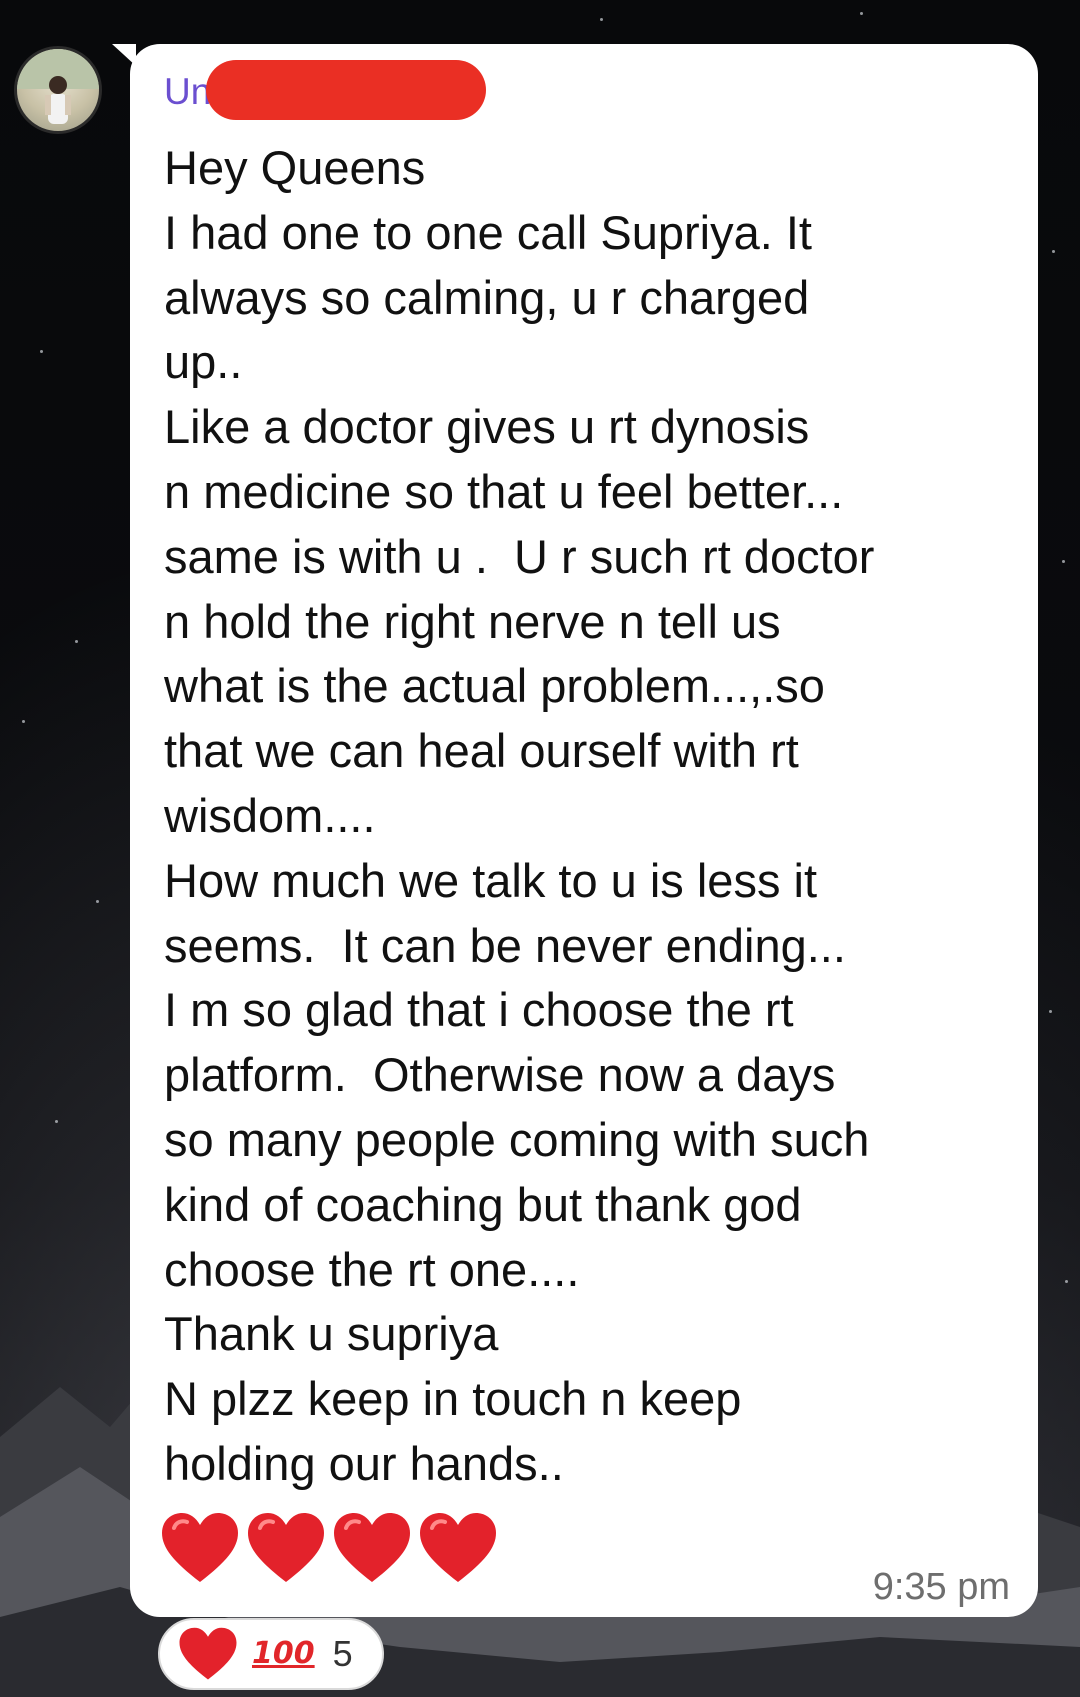 This screenshot has height=1697, width=1080. What do you see at coordinates (487, 297) in the screenshot?
I see `message-line: always so calming, u r charged` at bounding box center [487, 297].